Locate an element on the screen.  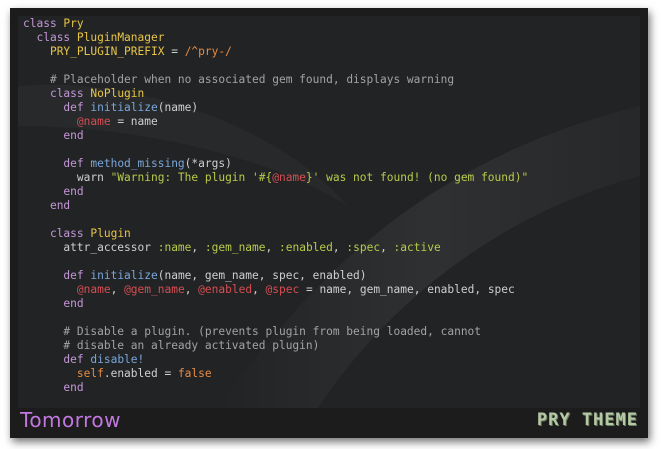
code-line: def initialize(name) is located at coordinates (110, 107).